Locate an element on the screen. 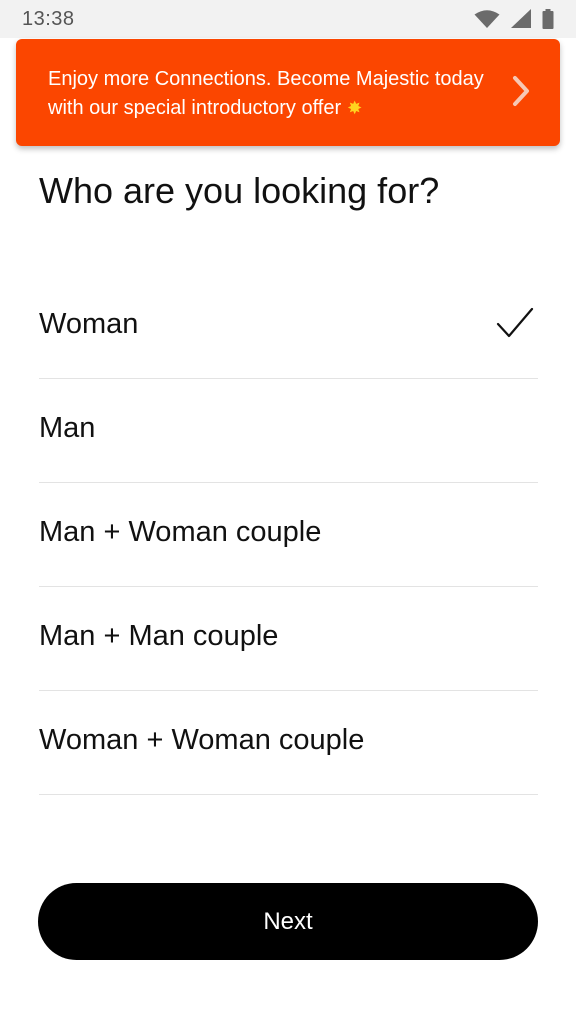 This screenshot has width=576, height=1024. option-woman-woman-couple: Woman + Woman couple is located at coordinates (288, 743).